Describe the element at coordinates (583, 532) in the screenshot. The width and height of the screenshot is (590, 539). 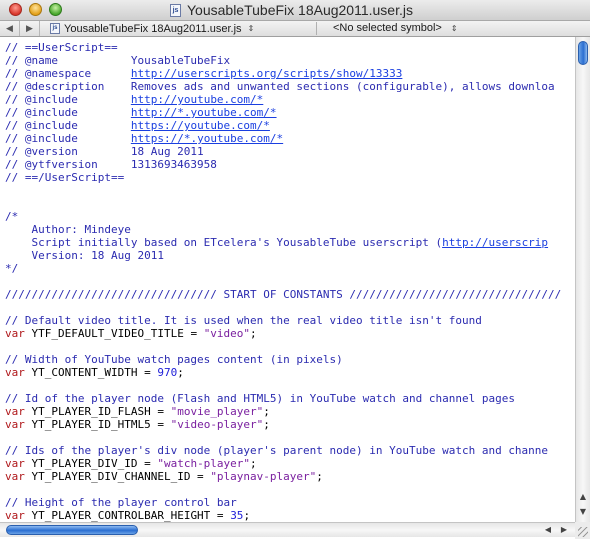
I see `resize-grip-icon` at that location.